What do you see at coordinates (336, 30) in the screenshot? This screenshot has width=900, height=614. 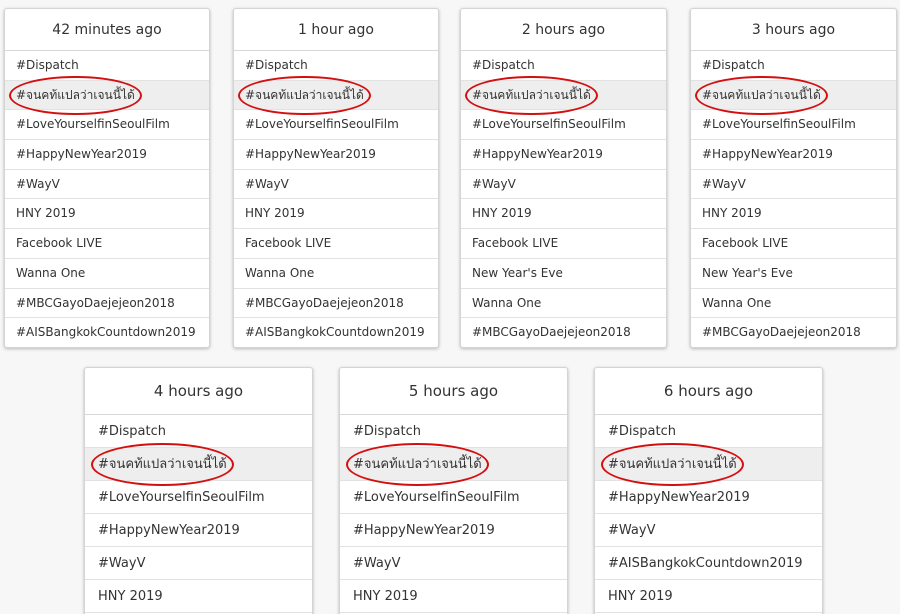 I see `panel-time-header: 1 hour ago` at bounding box center [336, 30].